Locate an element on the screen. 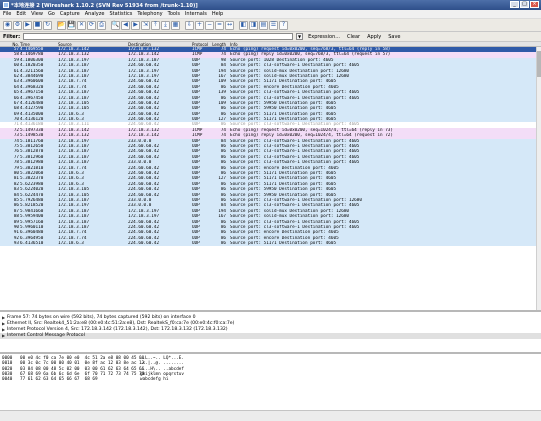 The height and width of the screenshot is (421, 541). menu-tools: Tools is located at coordinates (174, 14).